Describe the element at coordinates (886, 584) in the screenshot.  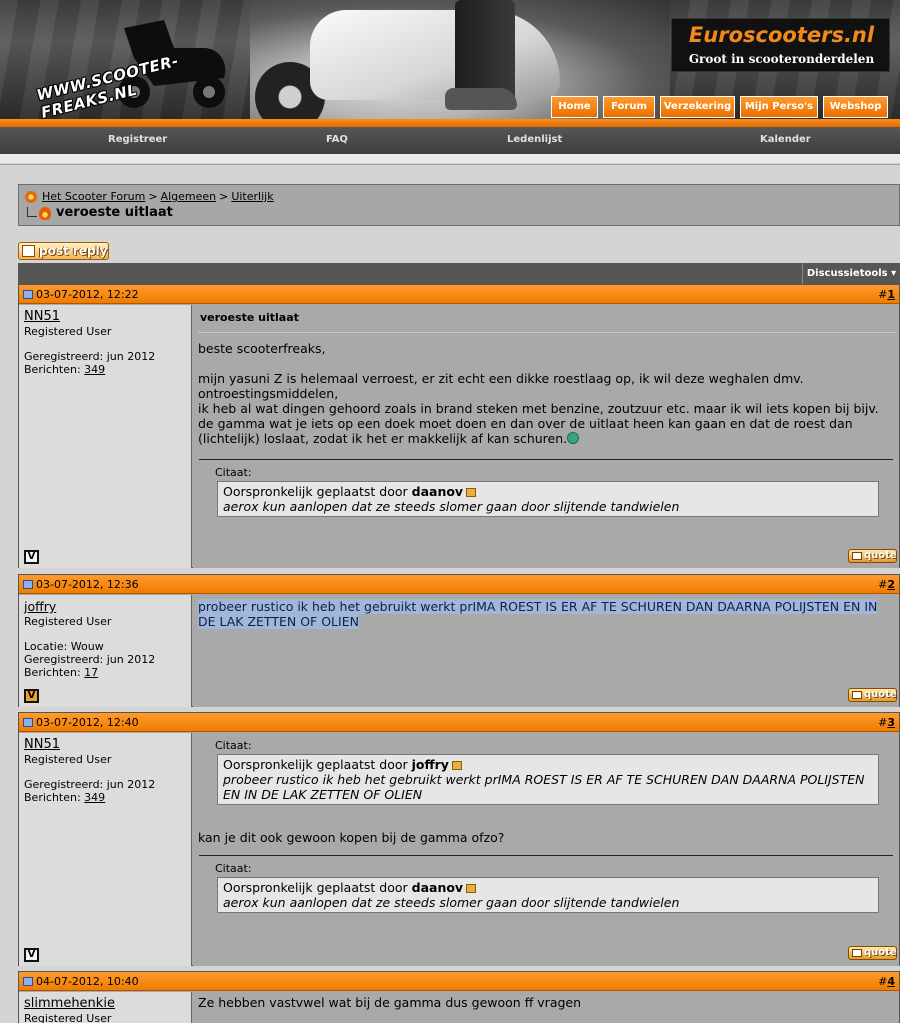
I see `post-number: #2` at that location.